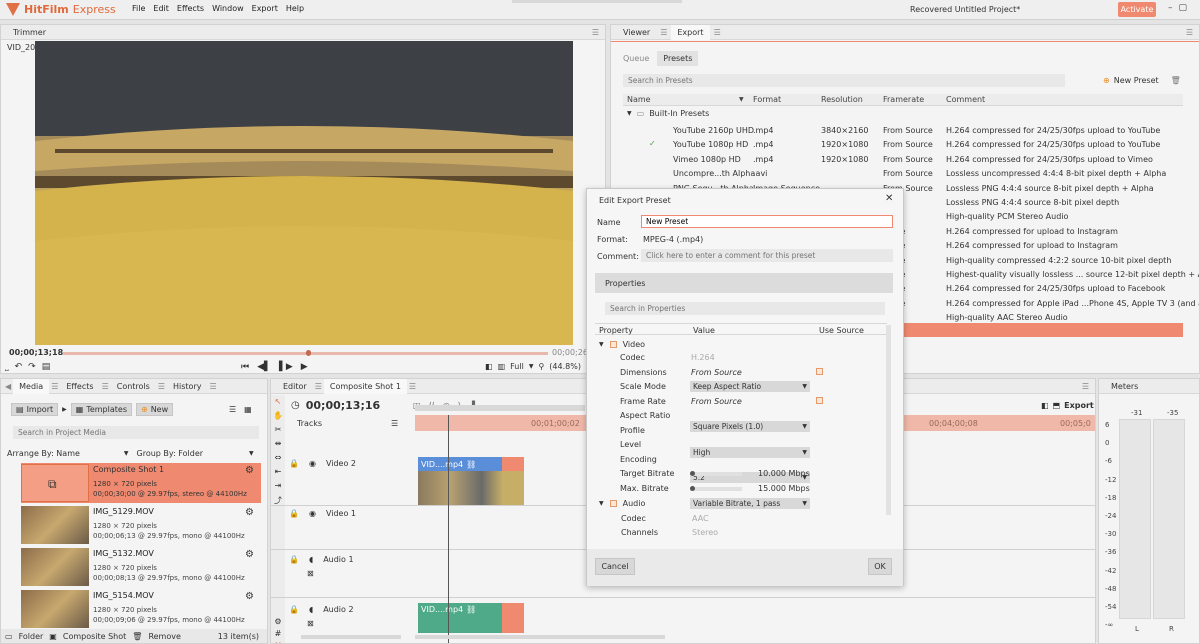  What do you see at coordinates (187, 386) in the screenshot?
I see `tab-history: History` at bounding box center [187, 386].